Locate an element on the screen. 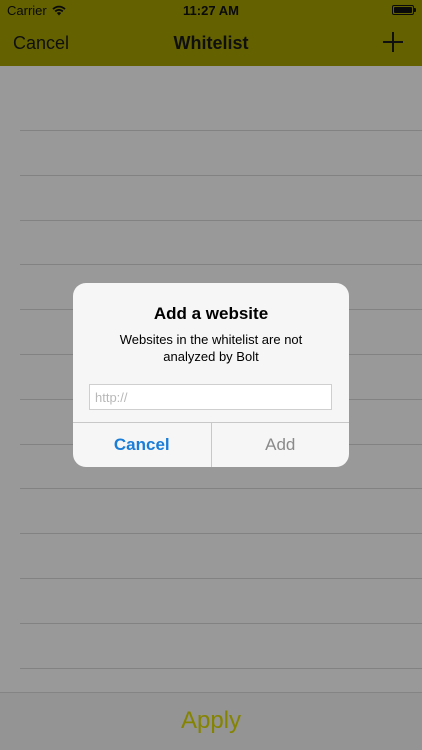 The width and height of the screenshot is (422, 750). dialog-button-row: Cancel Add is located at coordinates (211, 444).